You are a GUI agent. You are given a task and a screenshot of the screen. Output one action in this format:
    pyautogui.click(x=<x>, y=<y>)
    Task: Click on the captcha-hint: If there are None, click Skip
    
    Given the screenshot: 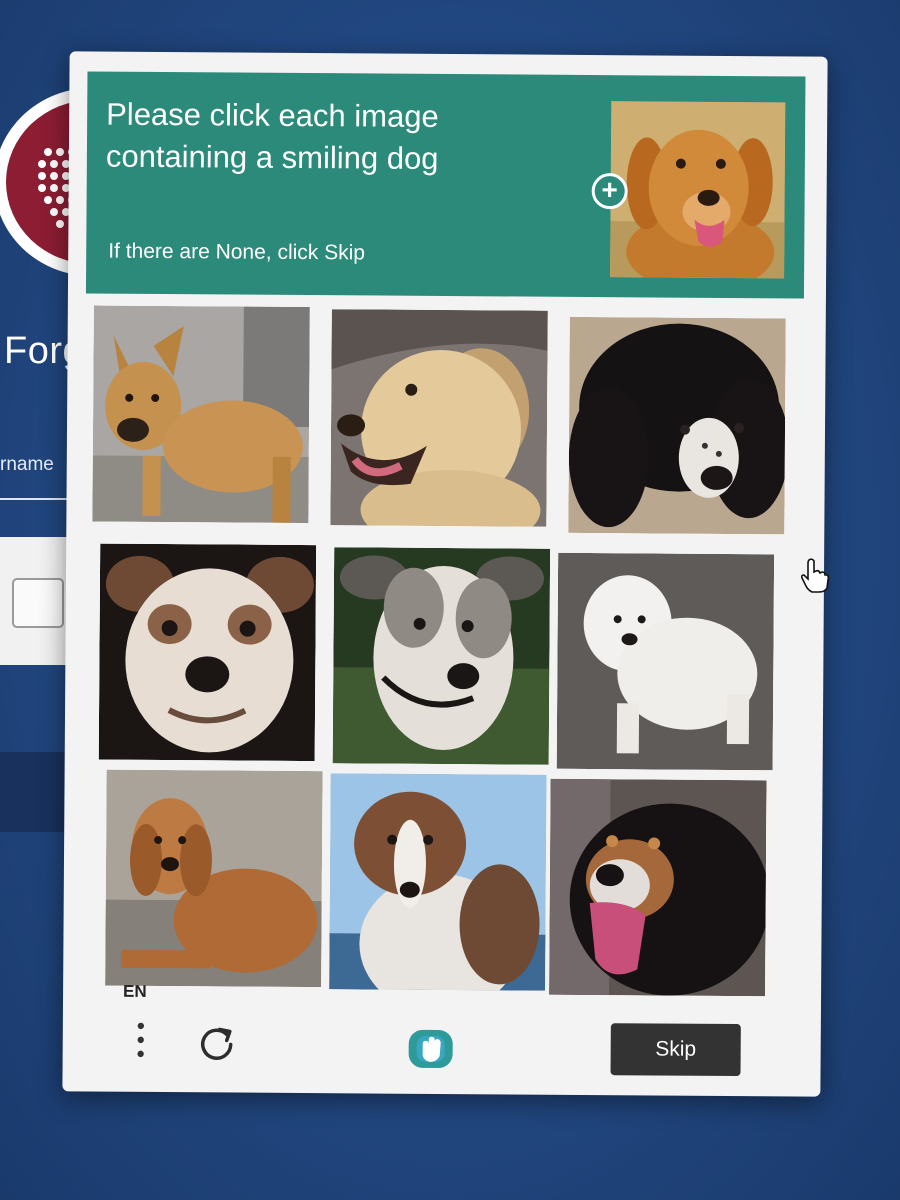 What is the action you would take?
    pyautogui.click(x=237, y=252)
    